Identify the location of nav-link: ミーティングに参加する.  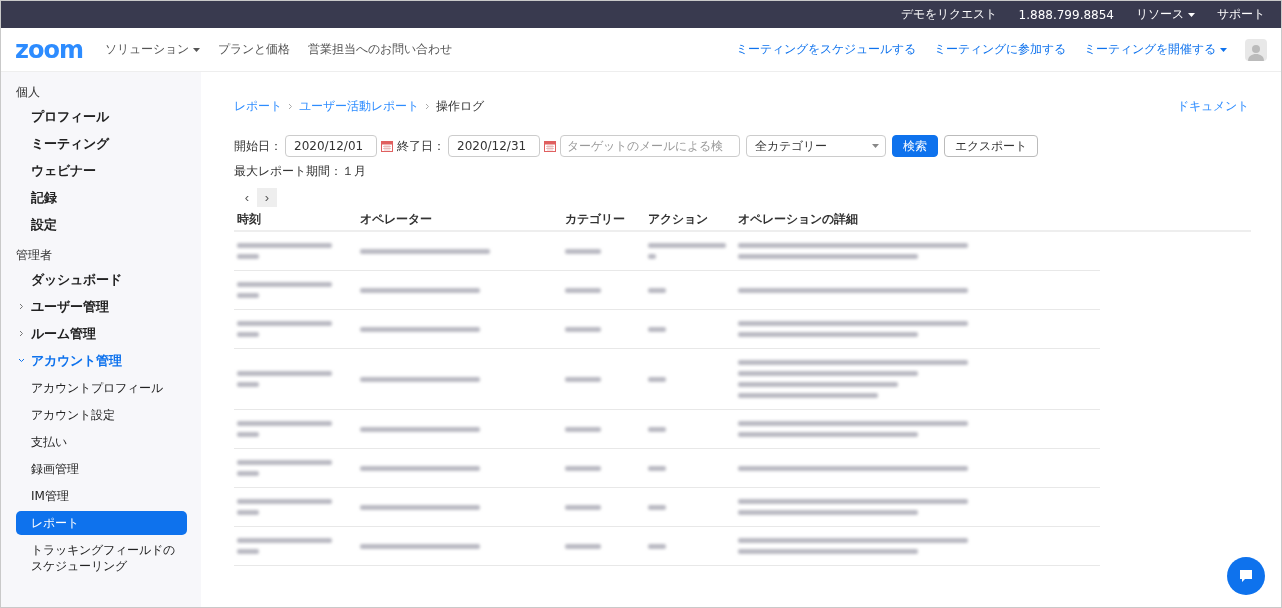
(1000, 49).